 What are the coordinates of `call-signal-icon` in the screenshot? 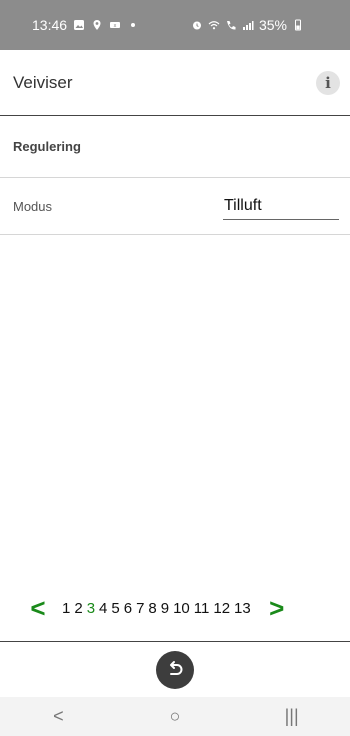 It's located at (231, 25).